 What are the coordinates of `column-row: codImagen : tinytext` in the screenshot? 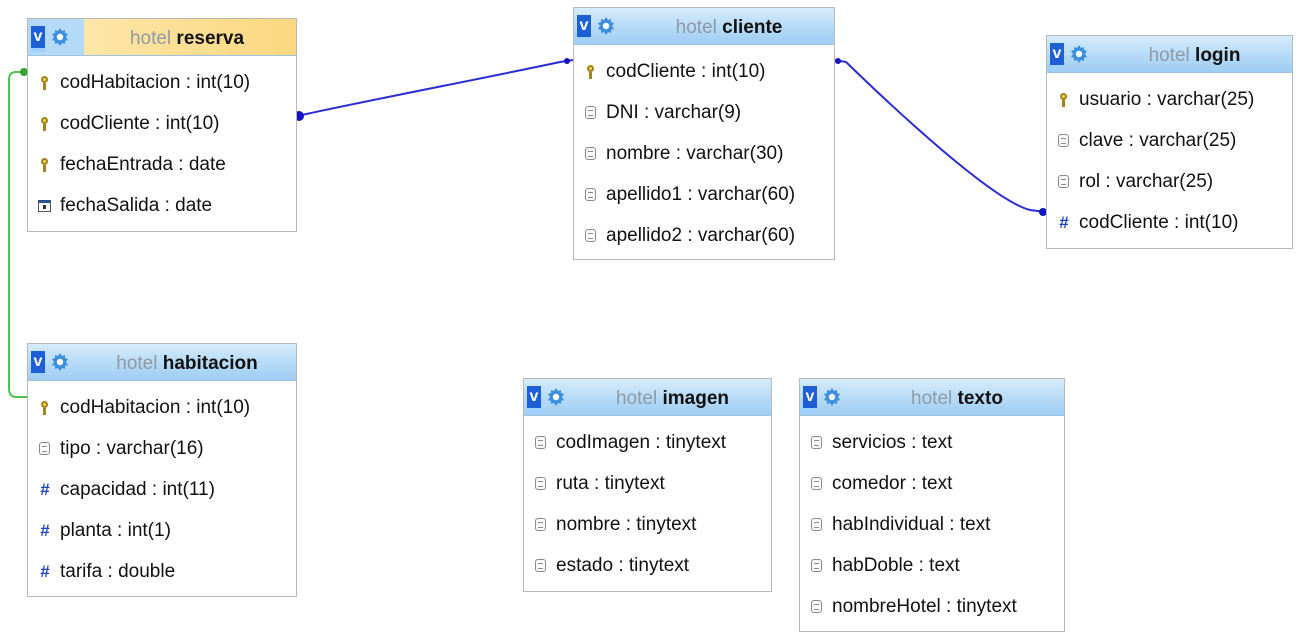 It's located at (647, 442).